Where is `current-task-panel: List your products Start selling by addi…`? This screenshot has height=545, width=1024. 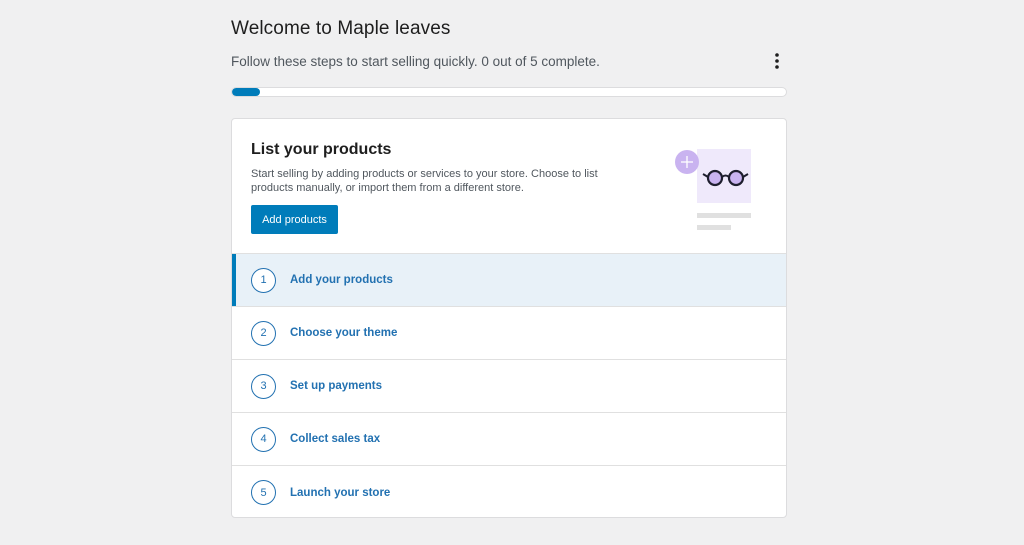 current-task-panel: List your products Start selling by addi… is located at coordinates (509, 186).